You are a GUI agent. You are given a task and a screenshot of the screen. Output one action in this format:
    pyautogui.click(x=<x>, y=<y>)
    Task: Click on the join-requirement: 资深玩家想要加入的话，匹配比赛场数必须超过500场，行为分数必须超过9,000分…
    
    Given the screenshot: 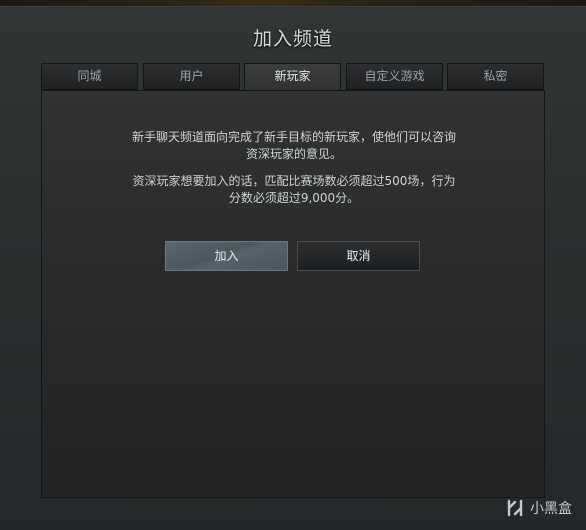 What is the action you would take?
    pyautogui.click(x=294, y=189)
    